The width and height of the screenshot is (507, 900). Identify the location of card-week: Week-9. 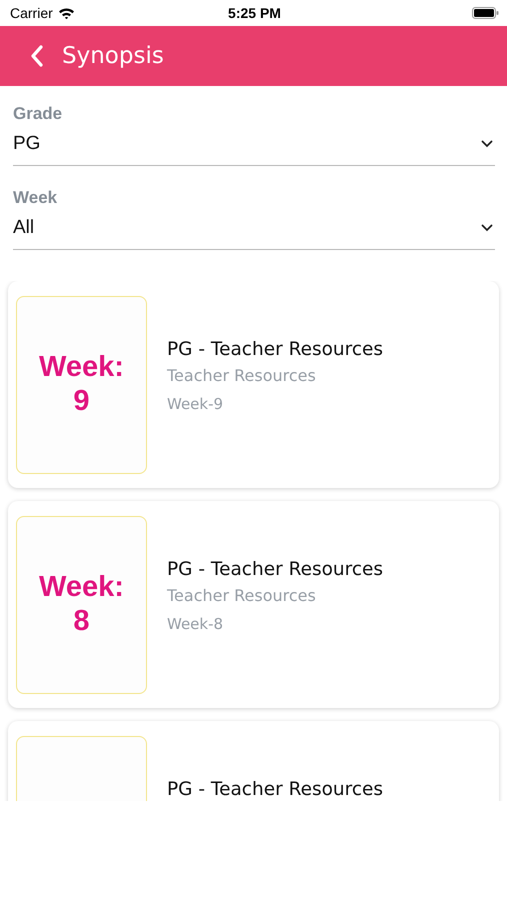
(195, 404).